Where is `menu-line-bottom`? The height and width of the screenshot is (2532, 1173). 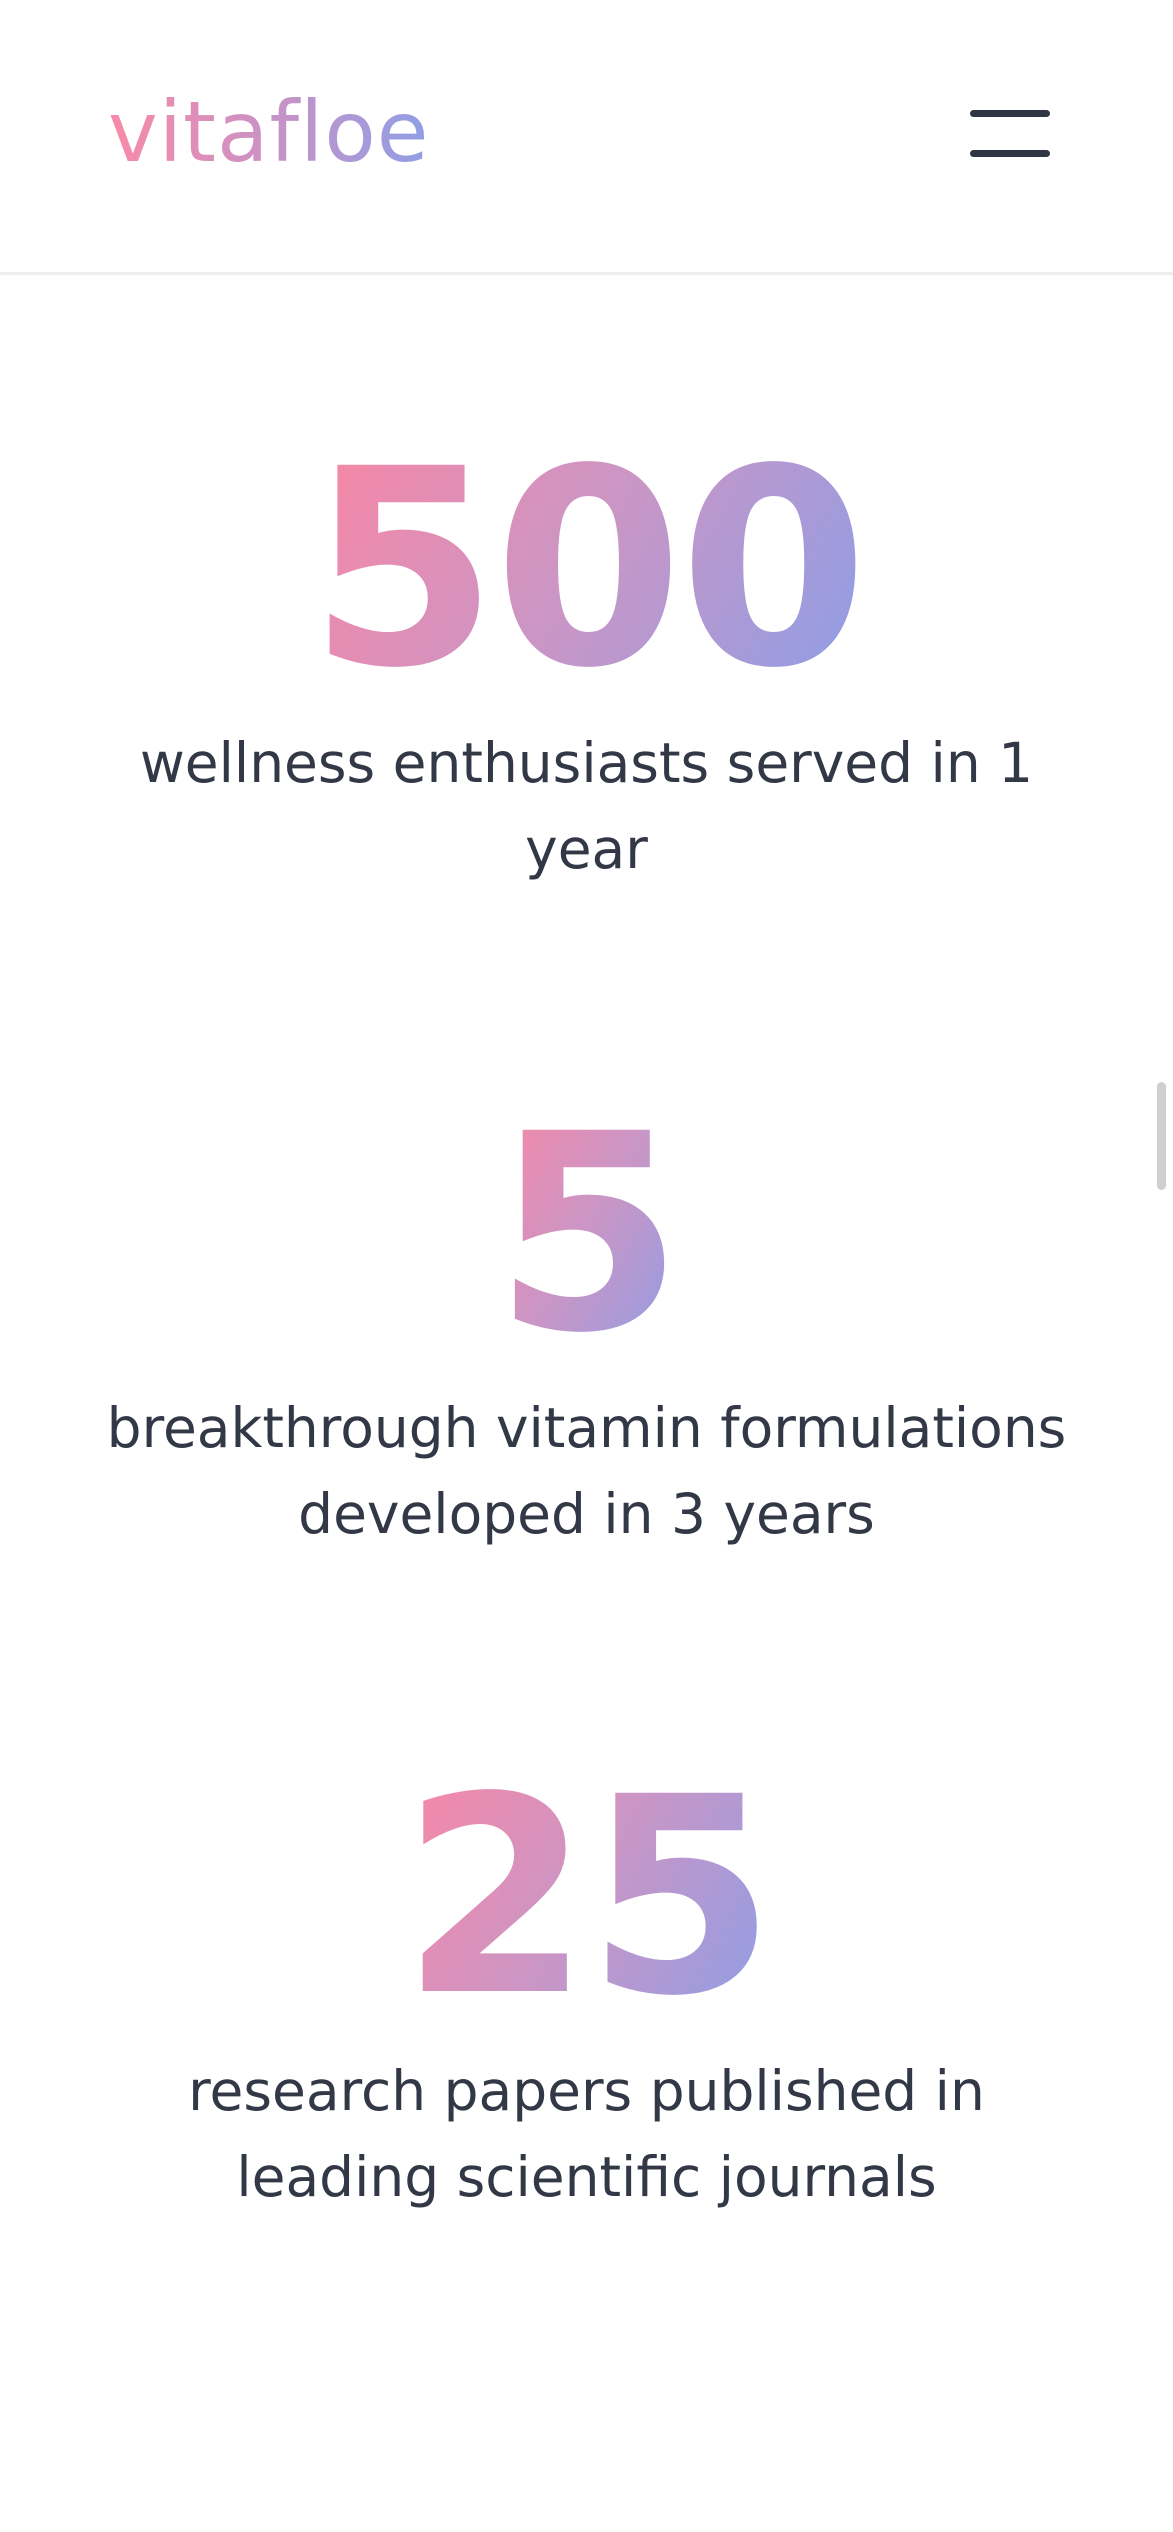
menu-line-bottom is located at coordinates (1010, 153).